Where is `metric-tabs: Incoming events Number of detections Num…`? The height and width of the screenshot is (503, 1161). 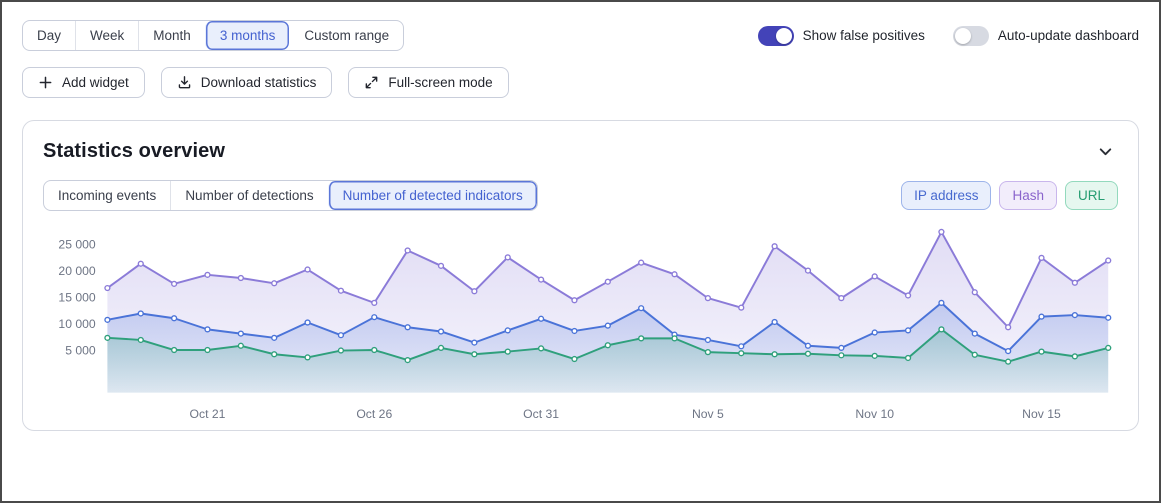
metric-tabs: Incoming events Number of detections Num… is located at coordinates (290, 195).